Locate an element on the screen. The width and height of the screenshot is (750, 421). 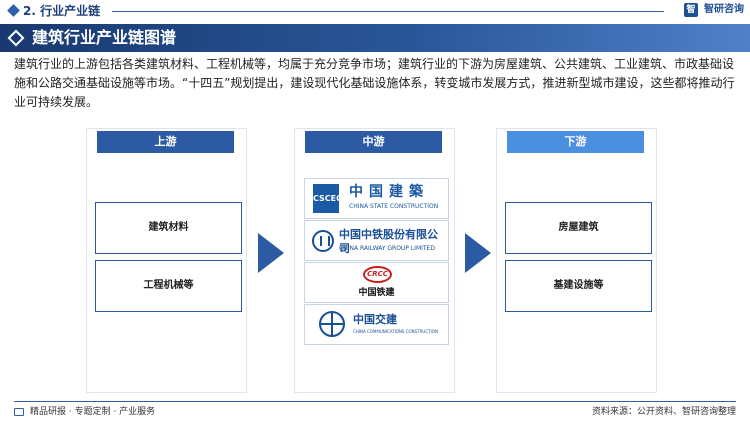
diamond-outline-icon is located at coordinates (16, 38).